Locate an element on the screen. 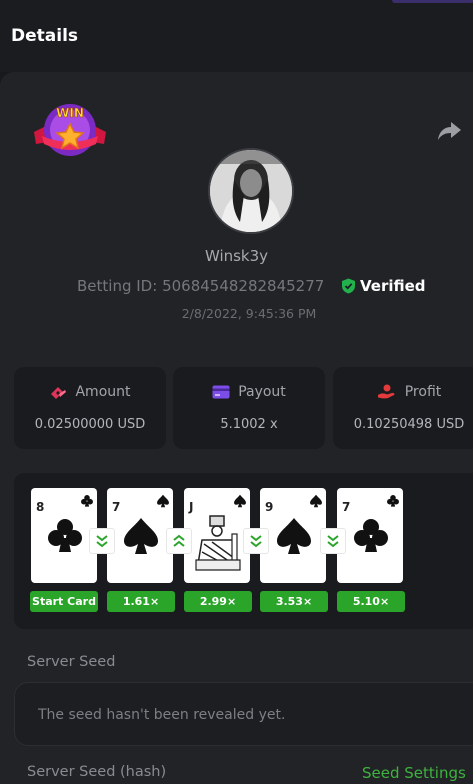  share-icon is located at coordinates (449, 131).